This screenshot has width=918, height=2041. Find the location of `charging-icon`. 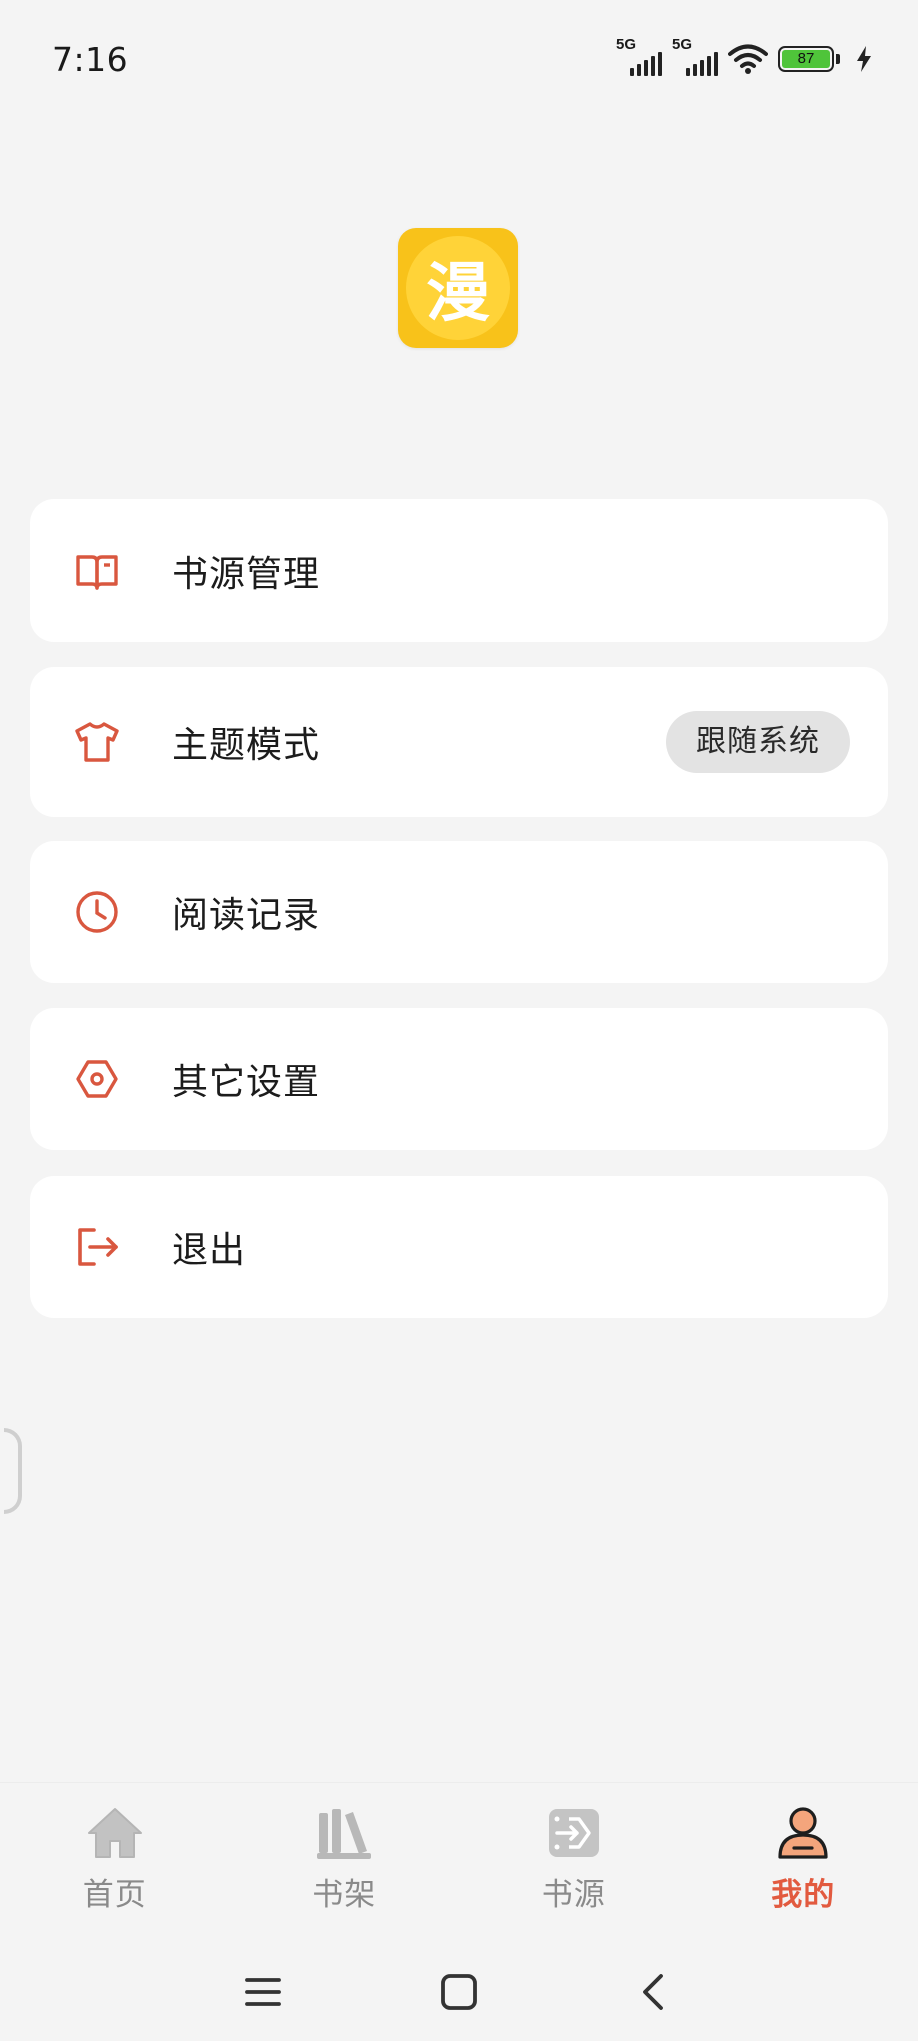

charging-icon is located at coordinates (864, 59).